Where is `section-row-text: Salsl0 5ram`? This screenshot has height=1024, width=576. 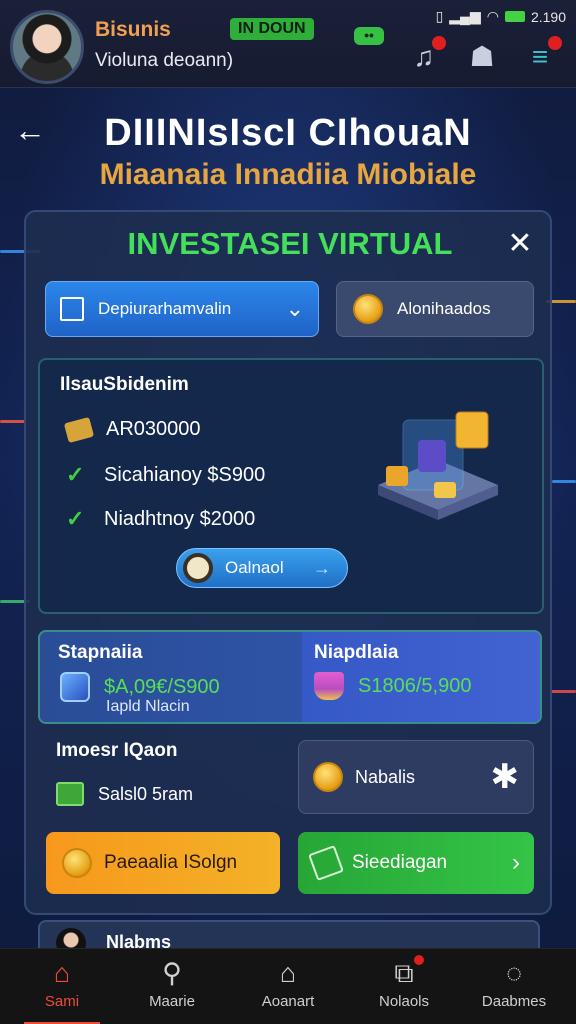
section-row-text: Salsl0 5ram is located at coordinates (146, 793).